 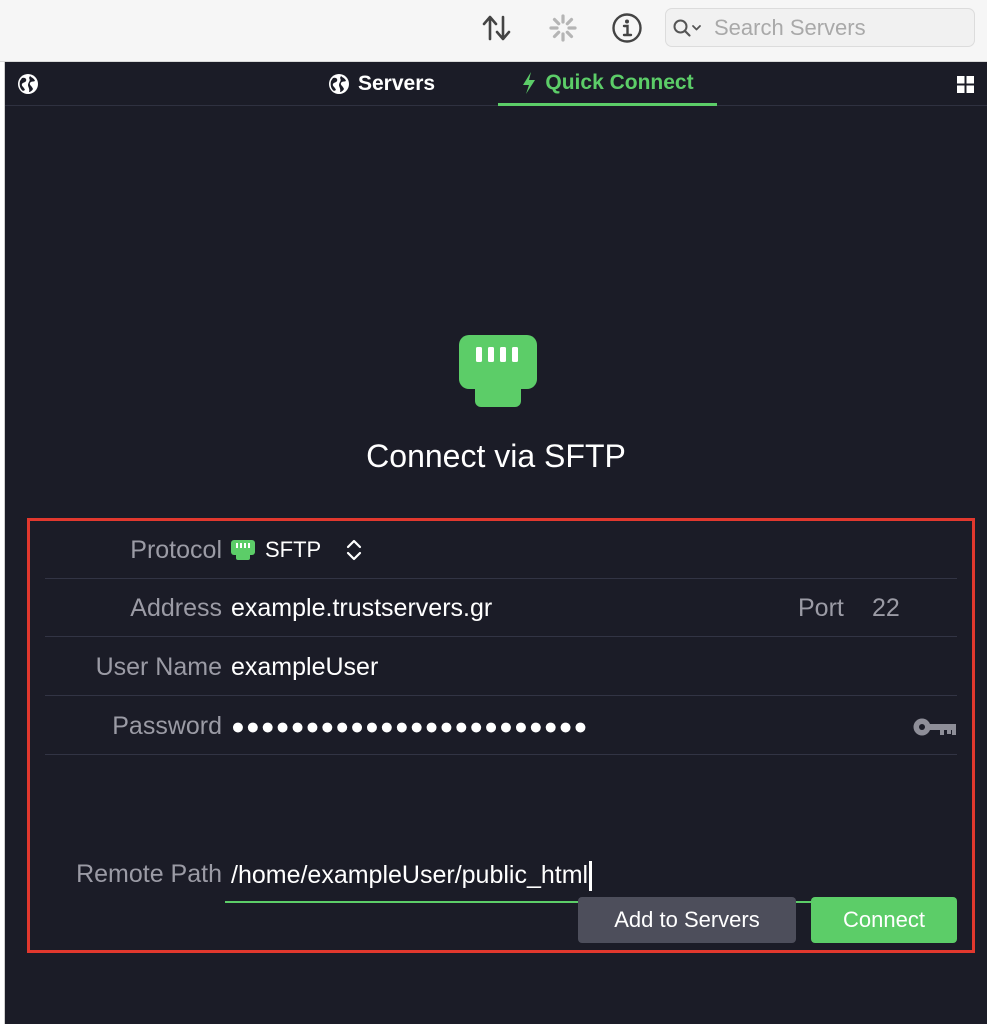 I want to click on protocol-label: Protocol, so click(x=176, y=550).